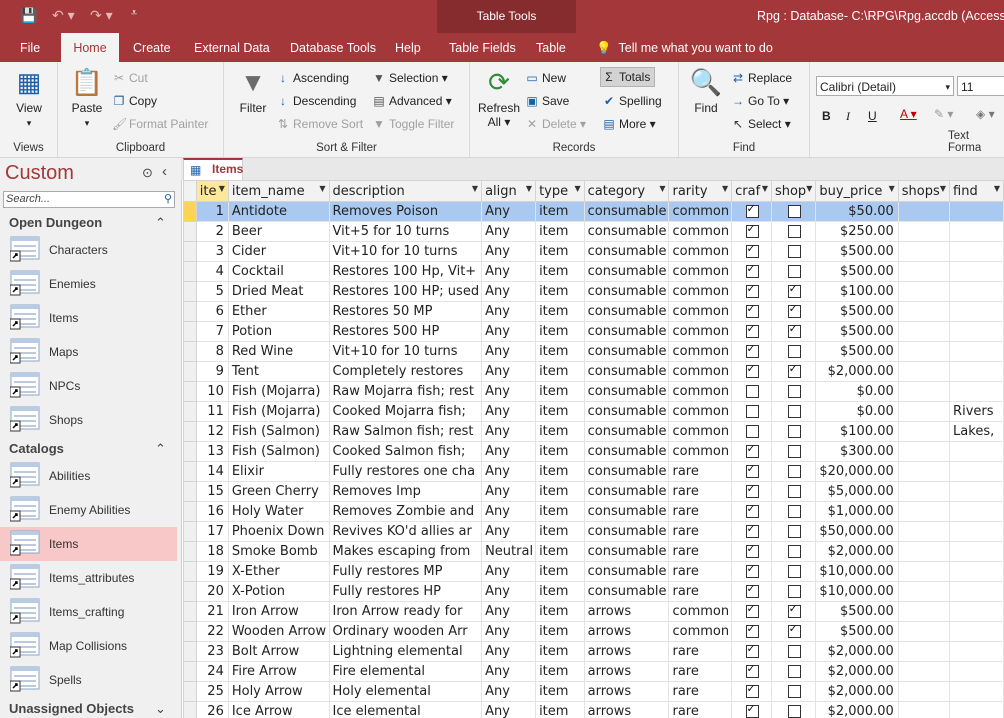 This screenshot has width=1004, height=718. What do you see at coordinates (278, 531) in the screenshot?
I see `cell-item-name: Phoenix Down` at bounding box center [278, 531].